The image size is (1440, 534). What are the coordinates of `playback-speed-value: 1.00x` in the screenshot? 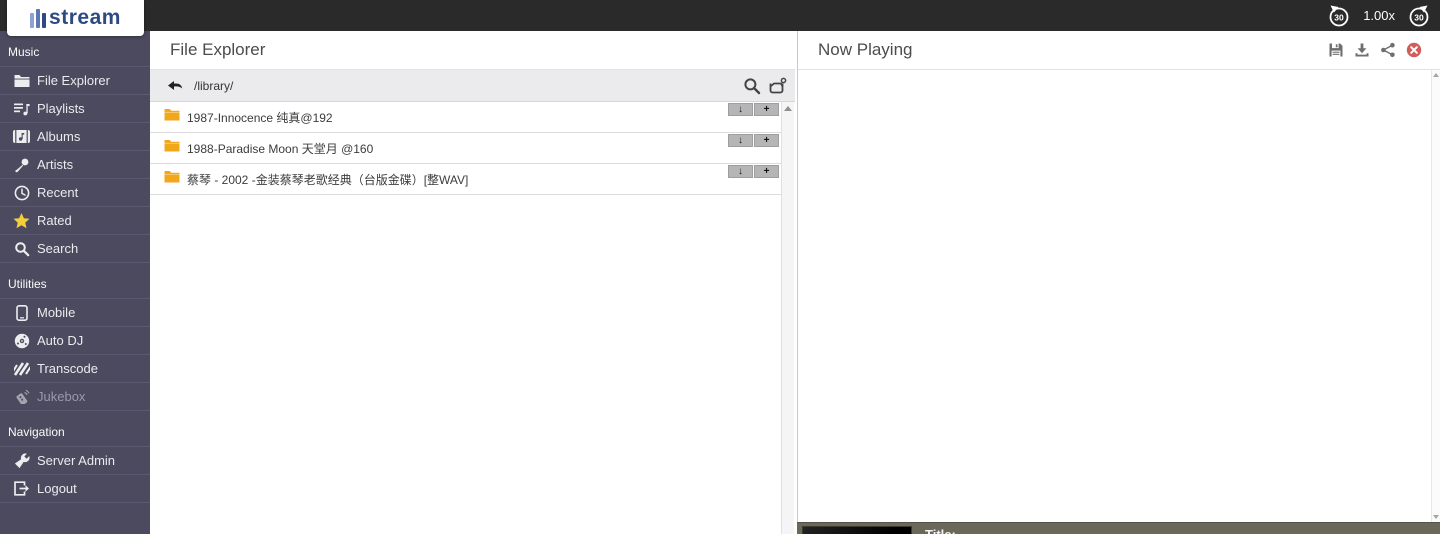 It's located at (1379, 15).